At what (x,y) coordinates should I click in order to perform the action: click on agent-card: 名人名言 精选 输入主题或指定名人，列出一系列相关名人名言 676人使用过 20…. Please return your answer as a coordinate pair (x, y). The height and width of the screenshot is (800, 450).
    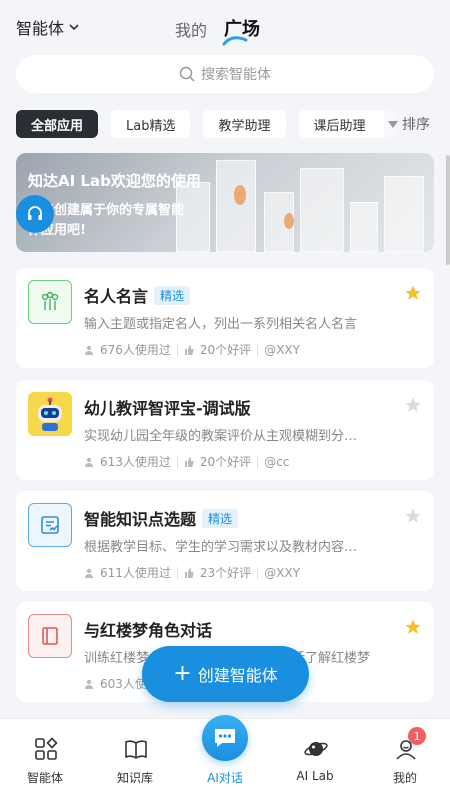
    Looking at the image, I should click on (225, 318).